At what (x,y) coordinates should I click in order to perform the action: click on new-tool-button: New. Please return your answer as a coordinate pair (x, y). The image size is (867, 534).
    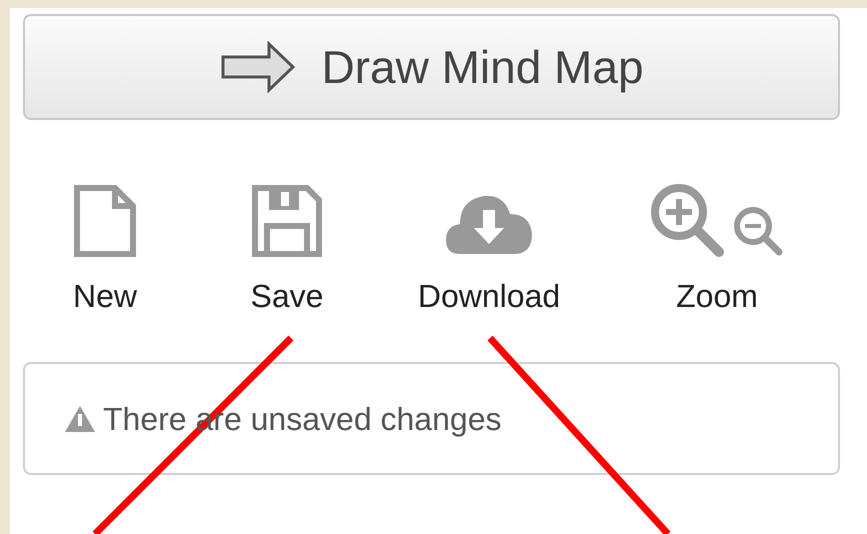
    Looking at the image, I should click on (105, 246).